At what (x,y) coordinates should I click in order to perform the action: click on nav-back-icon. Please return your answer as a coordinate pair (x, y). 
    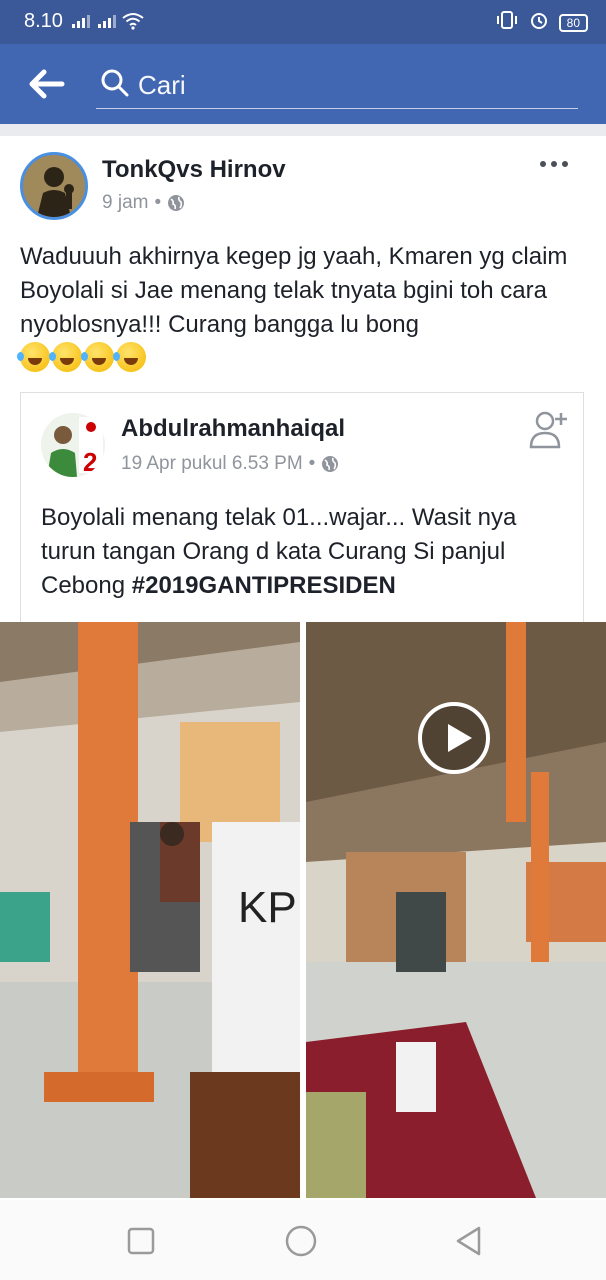
    Looking at the image, I should click on (468, 1241).